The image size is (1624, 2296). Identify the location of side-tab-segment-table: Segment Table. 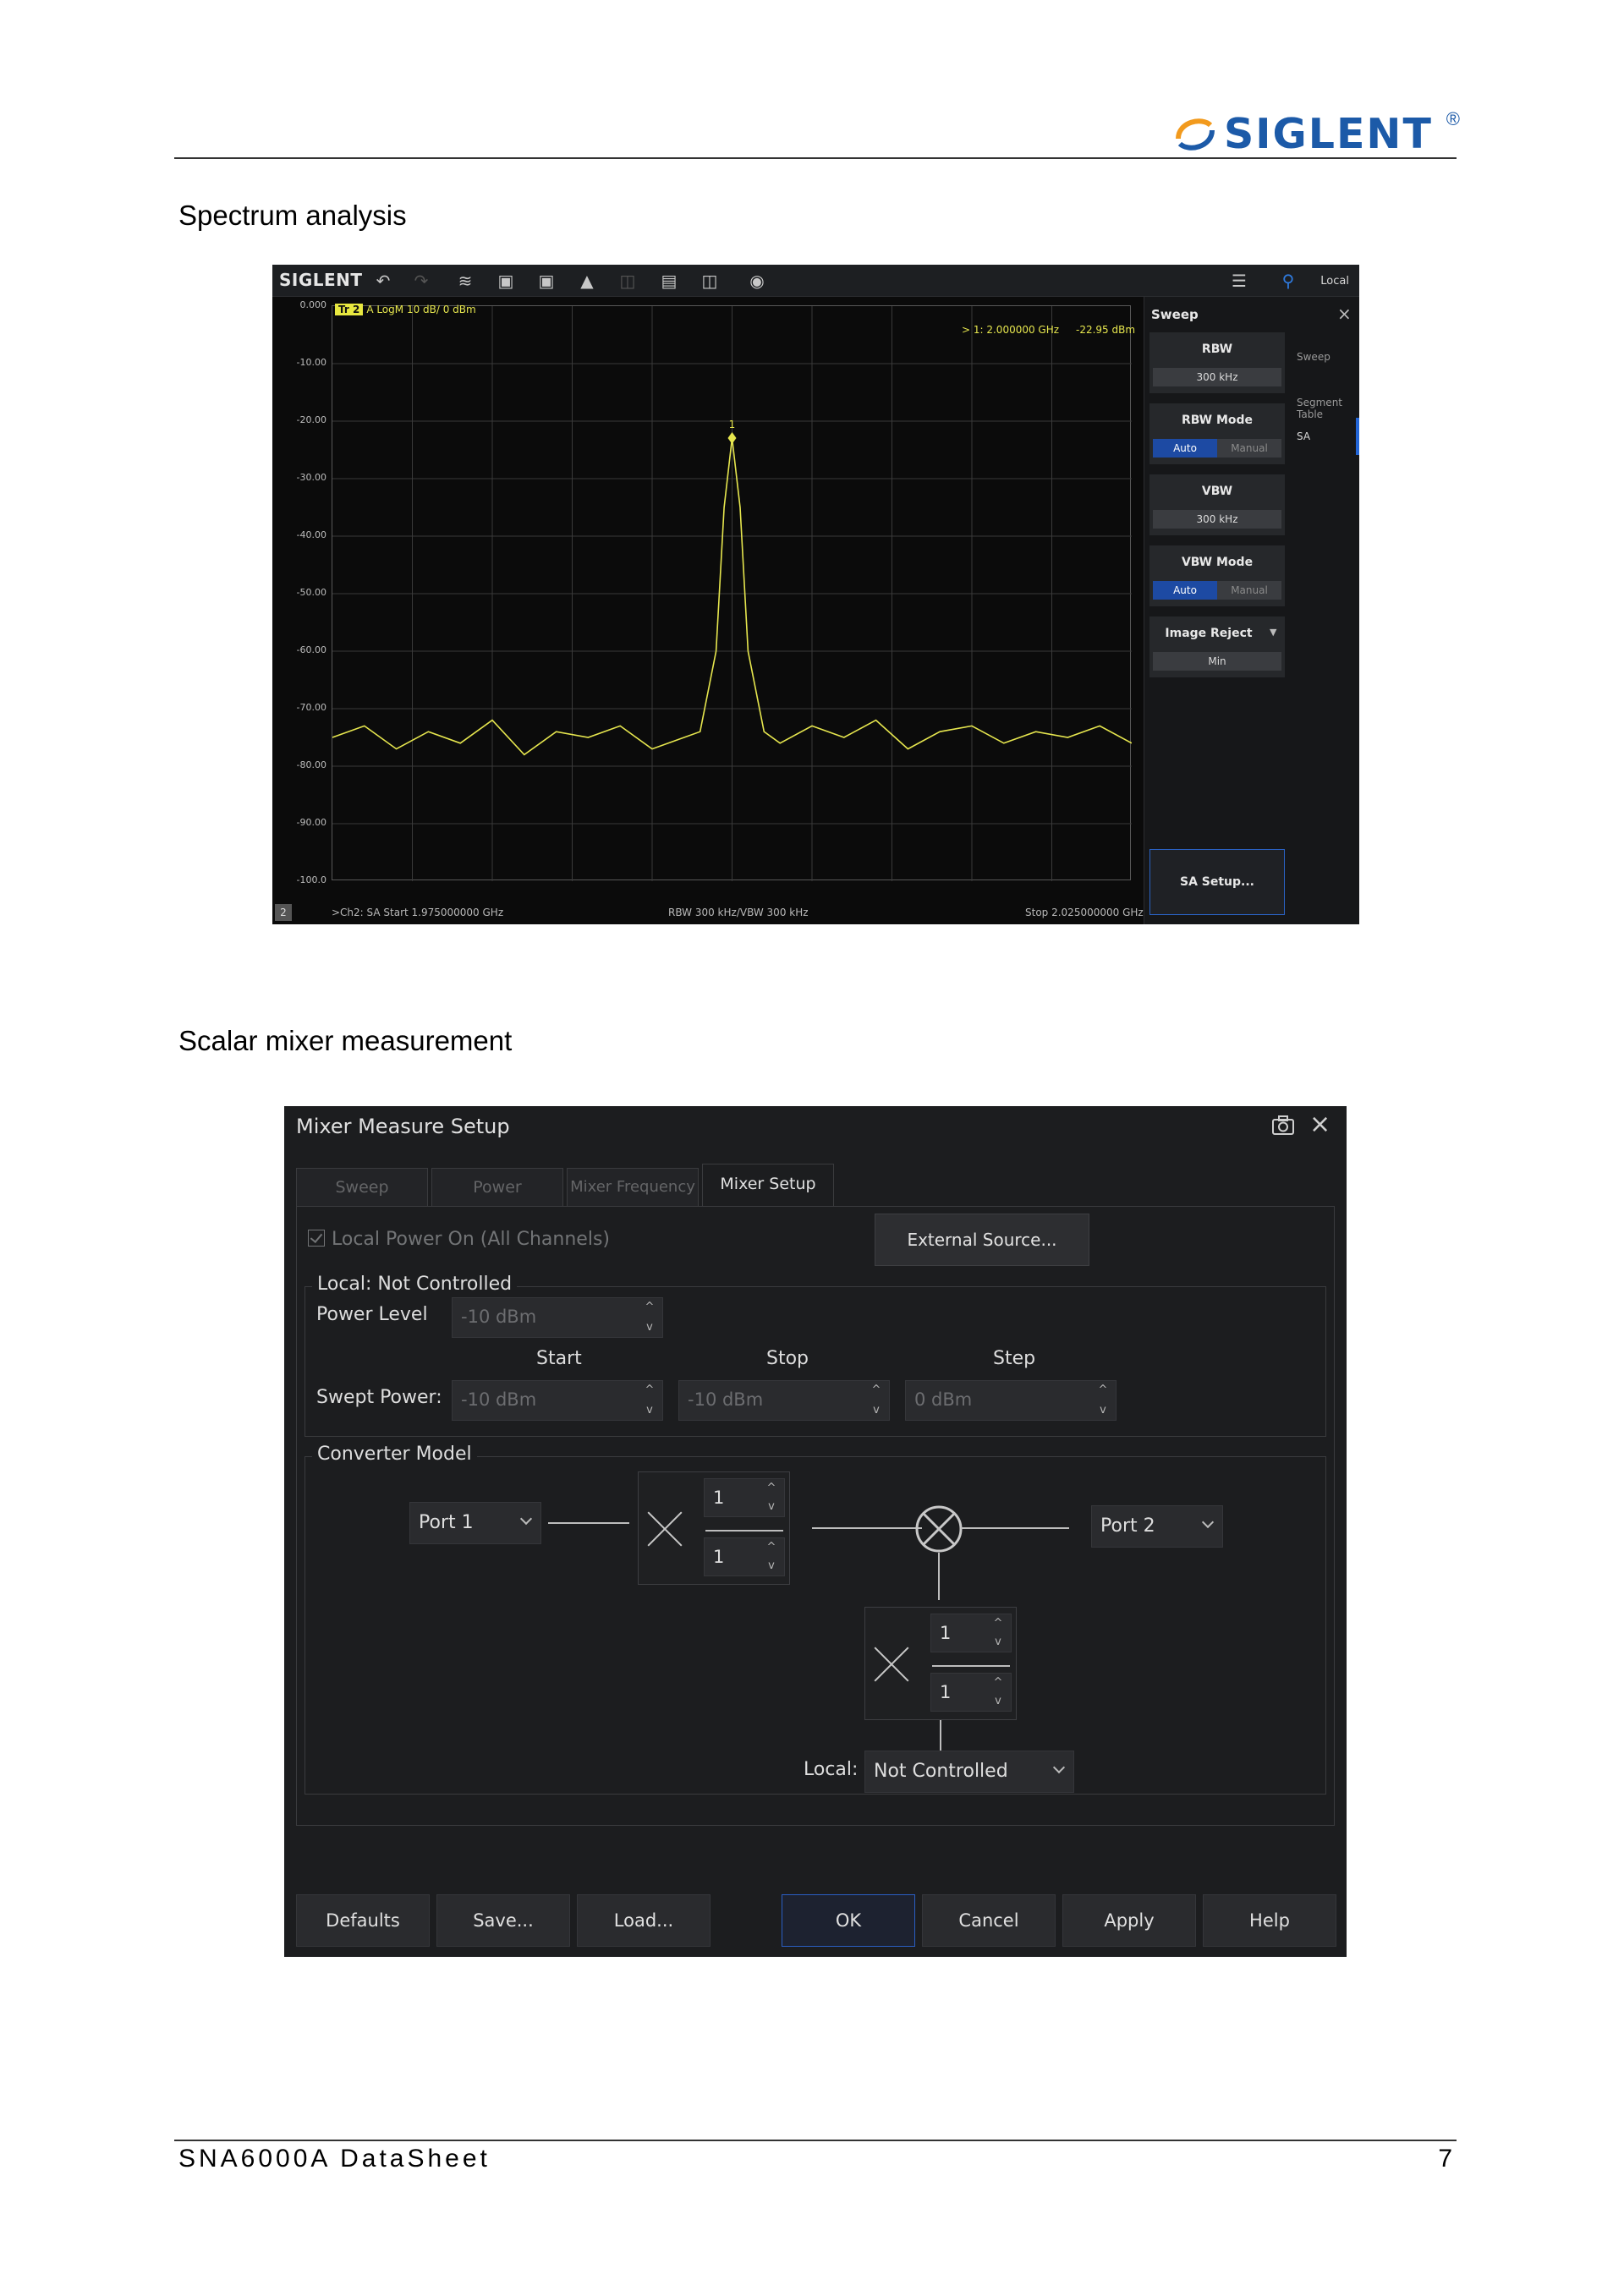
(1322, 408).